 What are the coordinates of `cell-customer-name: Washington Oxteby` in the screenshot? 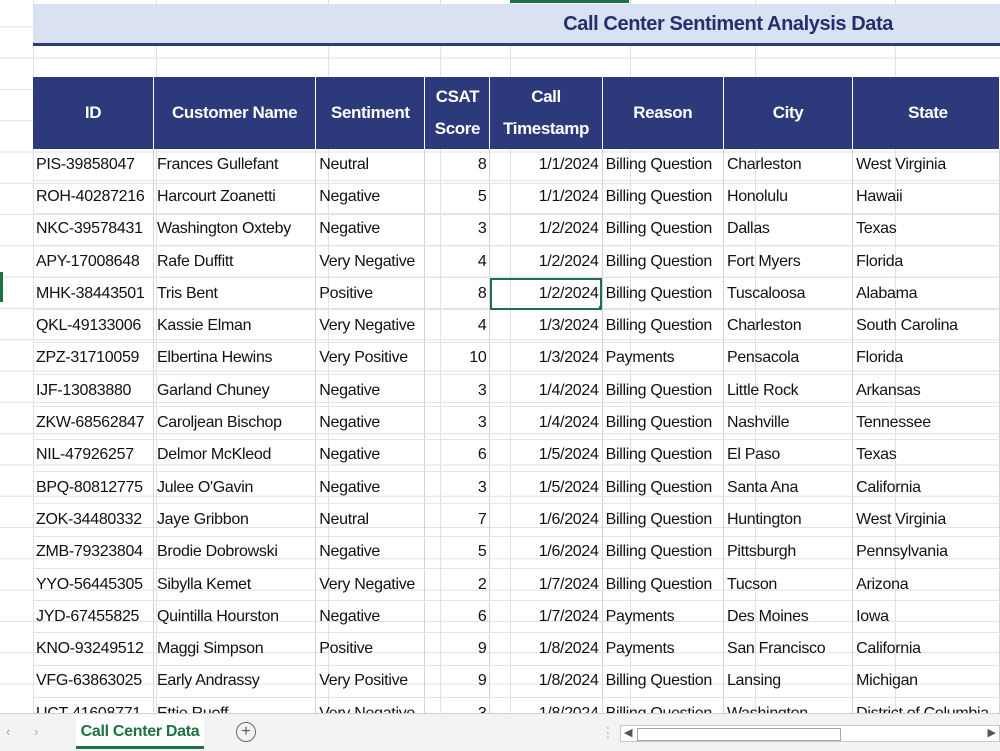 It's located at (235, 229).